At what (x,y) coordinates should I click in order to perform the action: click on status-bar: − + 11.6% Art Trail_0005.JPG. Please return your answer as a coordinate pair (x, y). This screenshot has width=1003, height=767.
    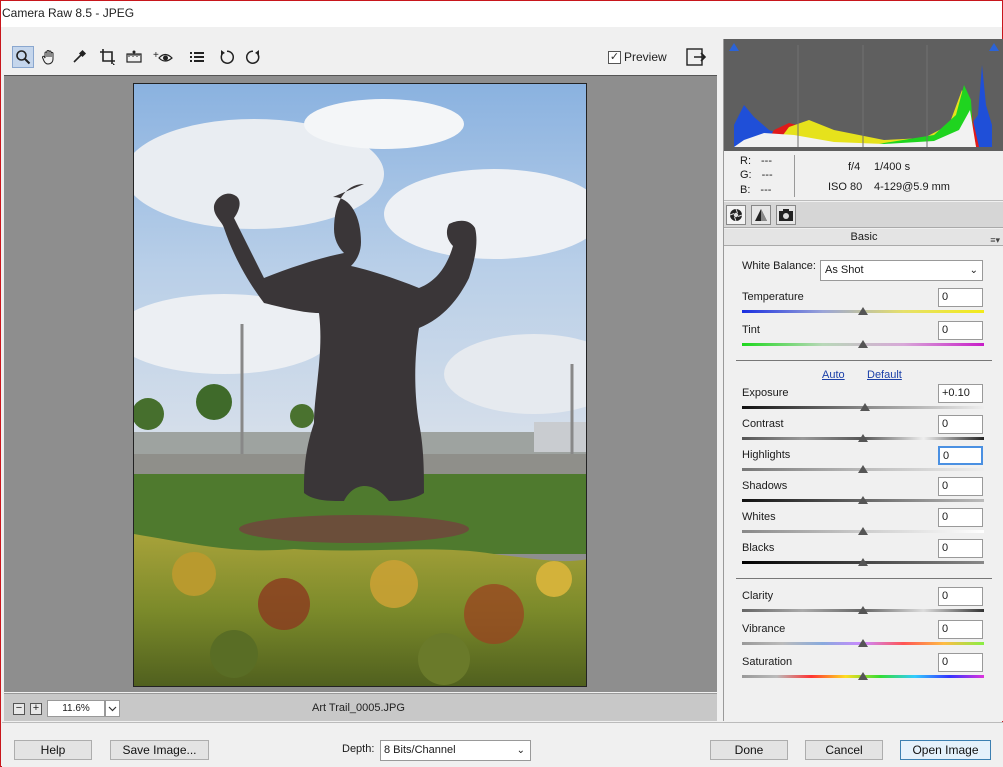
    Looking at the image, I should click on (360, 707).